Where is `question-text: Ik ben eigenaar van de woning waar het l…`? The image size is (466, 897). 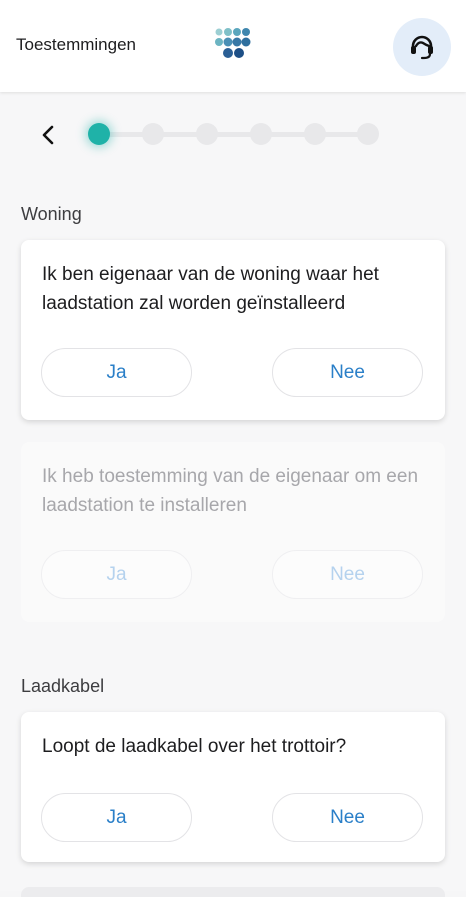
question-text: Ik ben eigenaar van de woning waar het l… is located at coordinates (210, 289).